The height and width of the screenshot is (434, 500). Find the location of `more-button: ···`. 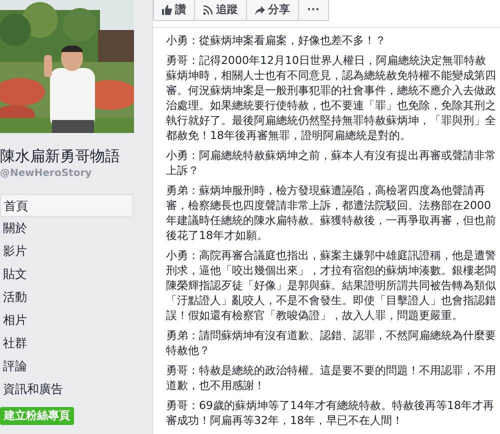

more-button: ··· is located at coordinates (313, 10).